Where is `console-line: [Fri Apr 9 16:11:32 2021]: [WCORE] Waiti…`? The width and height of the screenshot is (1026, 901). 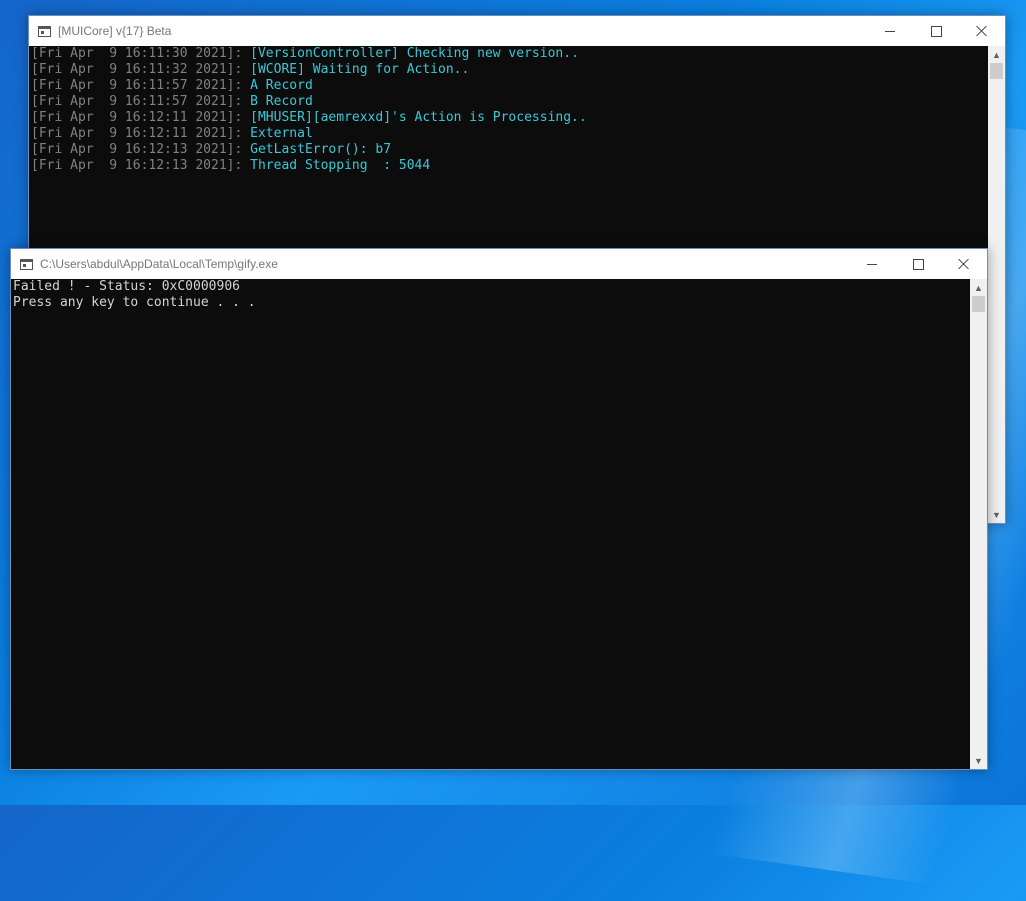 console-line: [Fri Apr 9 16:11:32 2021]: [WCORE] Waiti… is located at coordinates (508, 70).